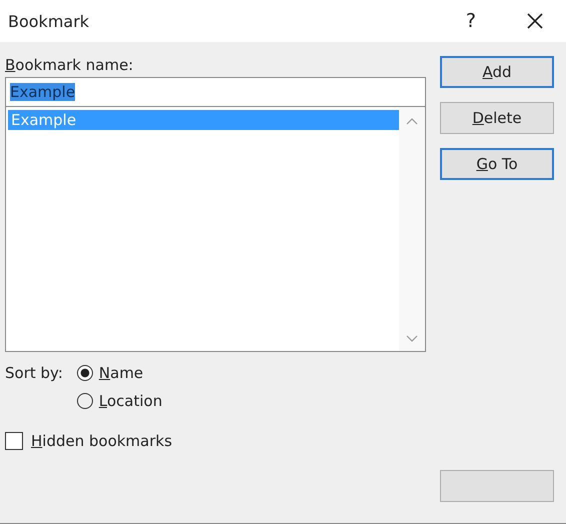  What do you see at coordinates (535, 21) in the screenshot?
I see `close-icon` at bounding box center [535, 21].